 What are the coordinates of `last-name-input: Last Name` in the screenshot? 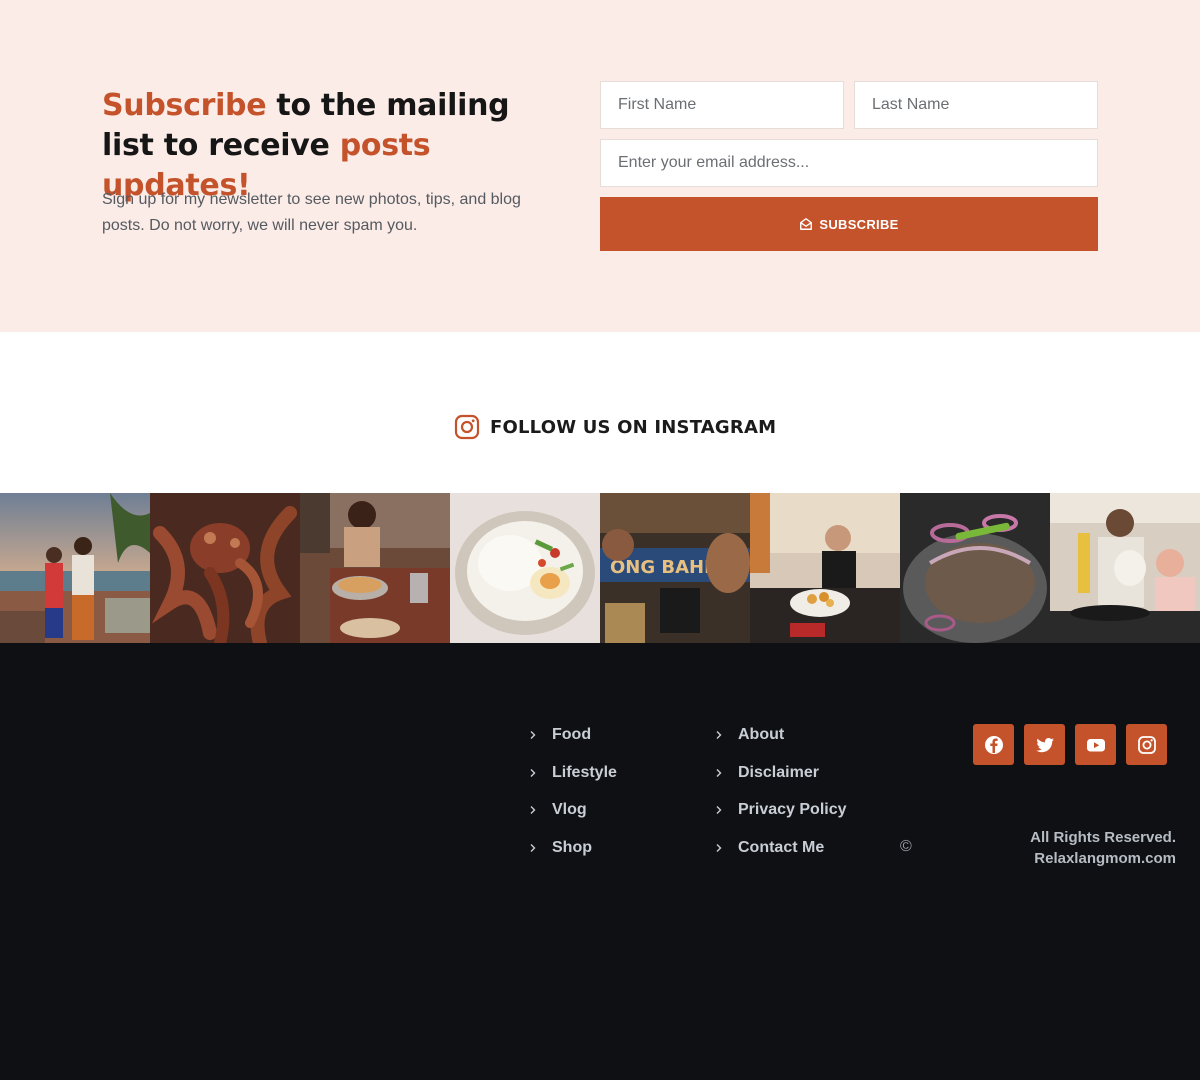 It's located at (976, 105).